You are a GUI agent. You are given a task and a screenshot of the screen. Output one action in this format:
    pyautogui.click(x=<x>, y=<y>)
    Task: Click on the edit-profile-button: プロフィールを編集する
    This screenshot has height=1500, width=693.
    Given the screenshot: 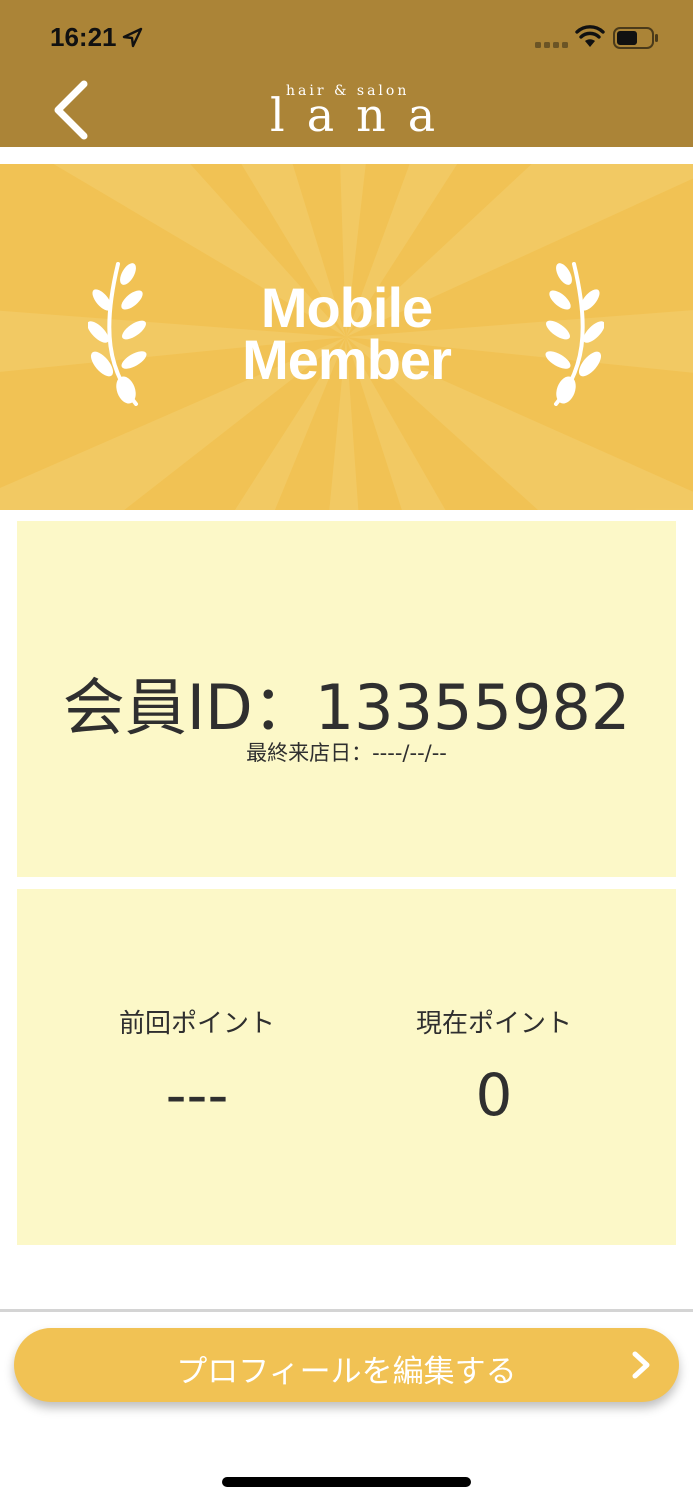 What is the action you would take?
    pyautogui.click(x=346, y=1365)
    